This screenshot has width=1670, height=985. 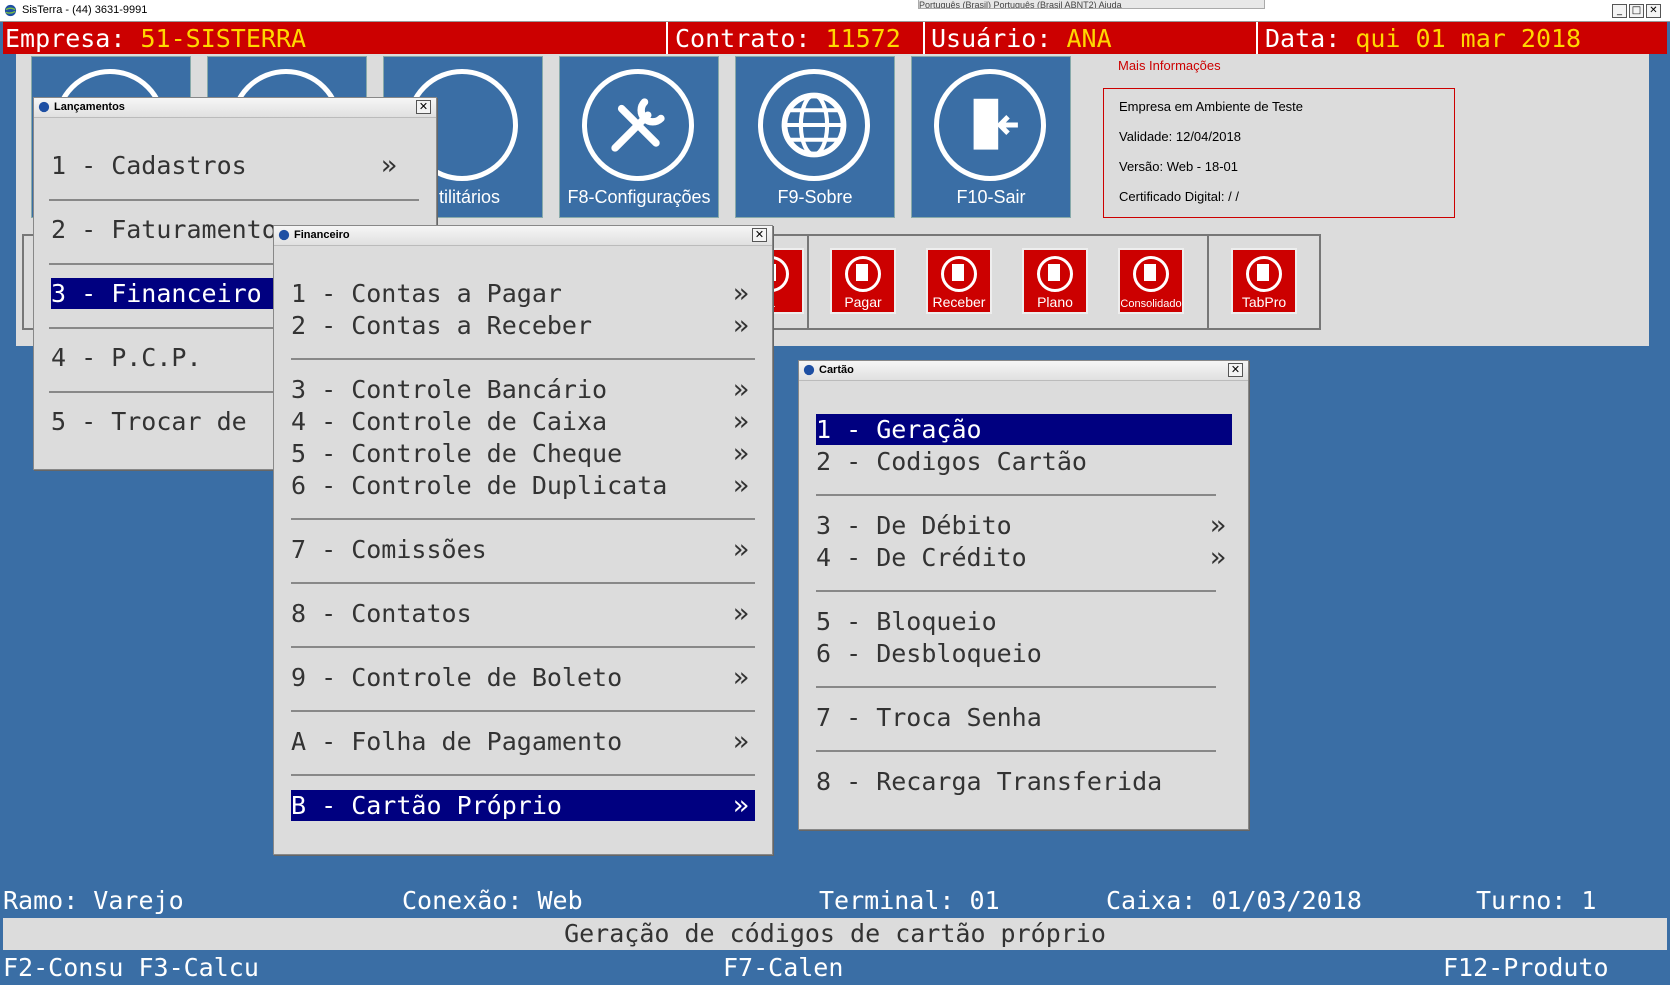 I want to click on menu-item: 1 - Cadastros », so click(x=239, y=165).